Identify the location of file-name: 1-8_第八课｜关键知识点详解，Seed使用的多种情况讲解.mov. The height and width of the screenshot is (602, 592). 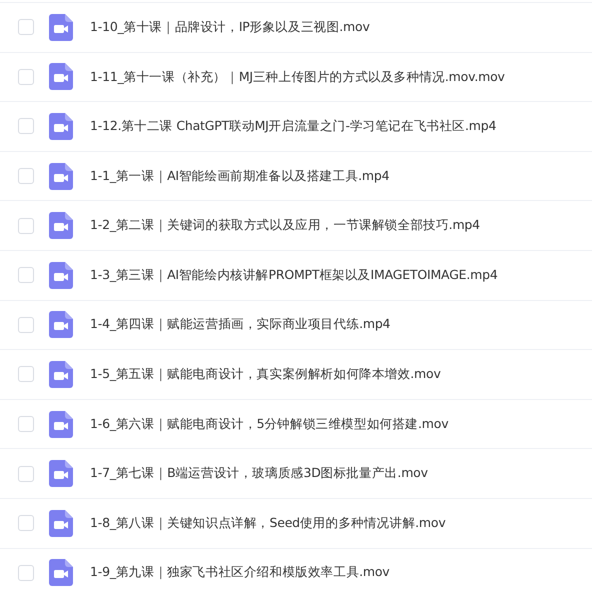
(268, 523).